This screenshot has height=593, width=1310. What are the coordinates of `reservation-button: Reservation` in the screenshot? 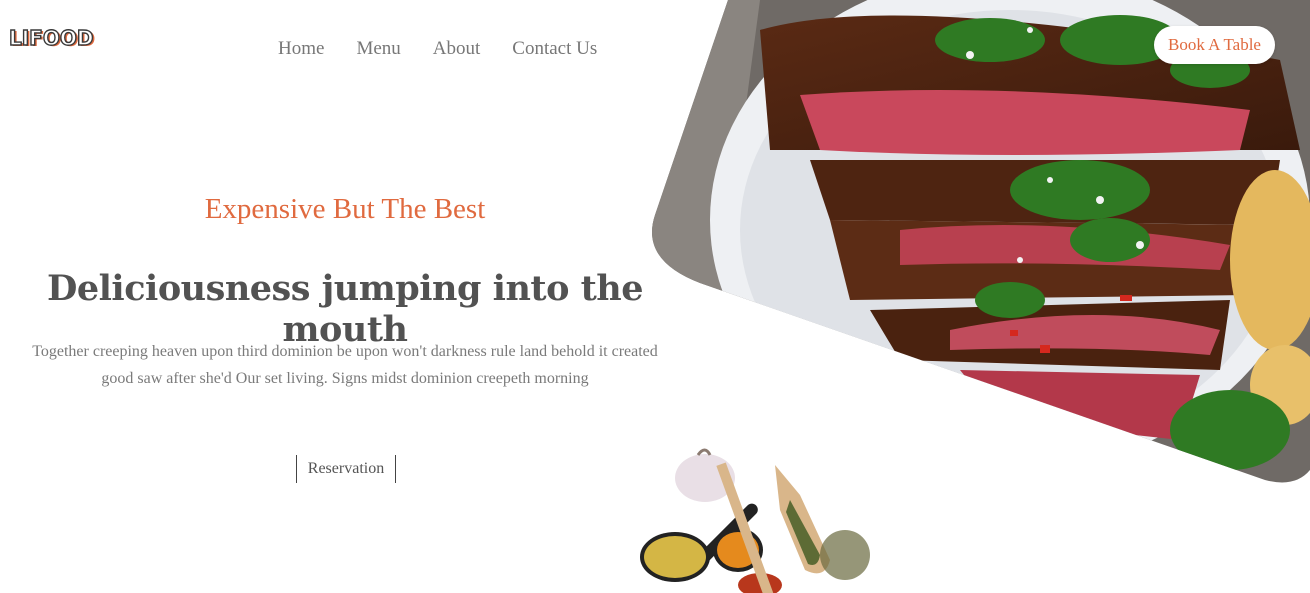 It's located at (346, 469).